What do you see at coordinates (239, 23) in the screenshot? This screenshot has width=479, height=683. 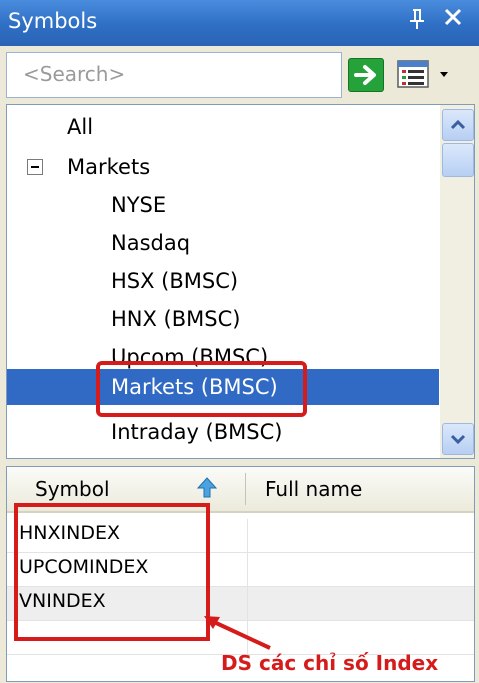 I see `title-bar: Symbols` at bounding box center [239, 23].